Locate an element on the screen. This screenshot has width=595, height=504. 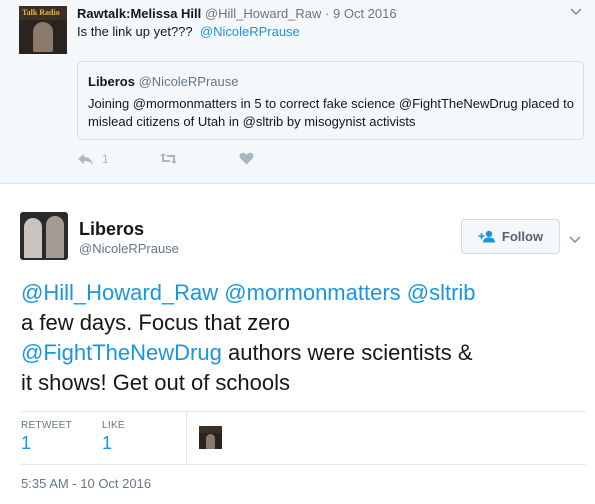
reply-mention-link: @NicoleRPrause is located at coordinates (250, 31).